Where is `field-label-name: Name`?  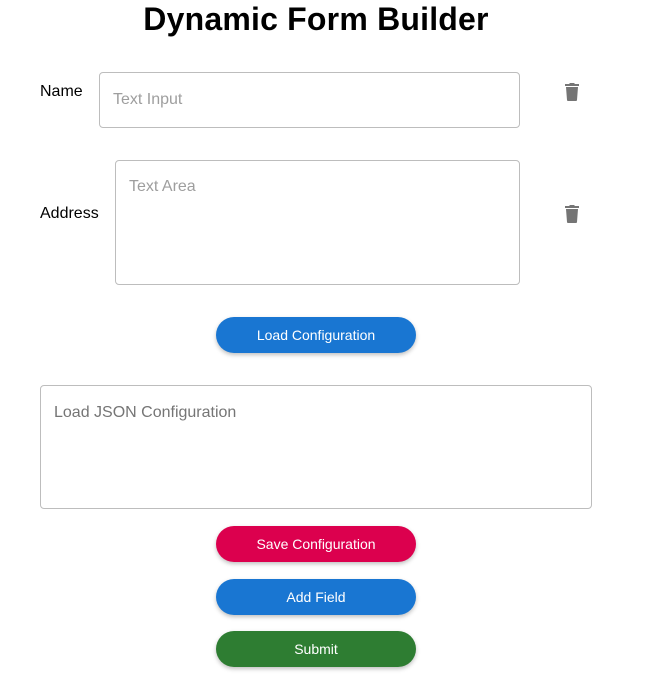
field-label-name: Name is located at coordinates (61, 91).